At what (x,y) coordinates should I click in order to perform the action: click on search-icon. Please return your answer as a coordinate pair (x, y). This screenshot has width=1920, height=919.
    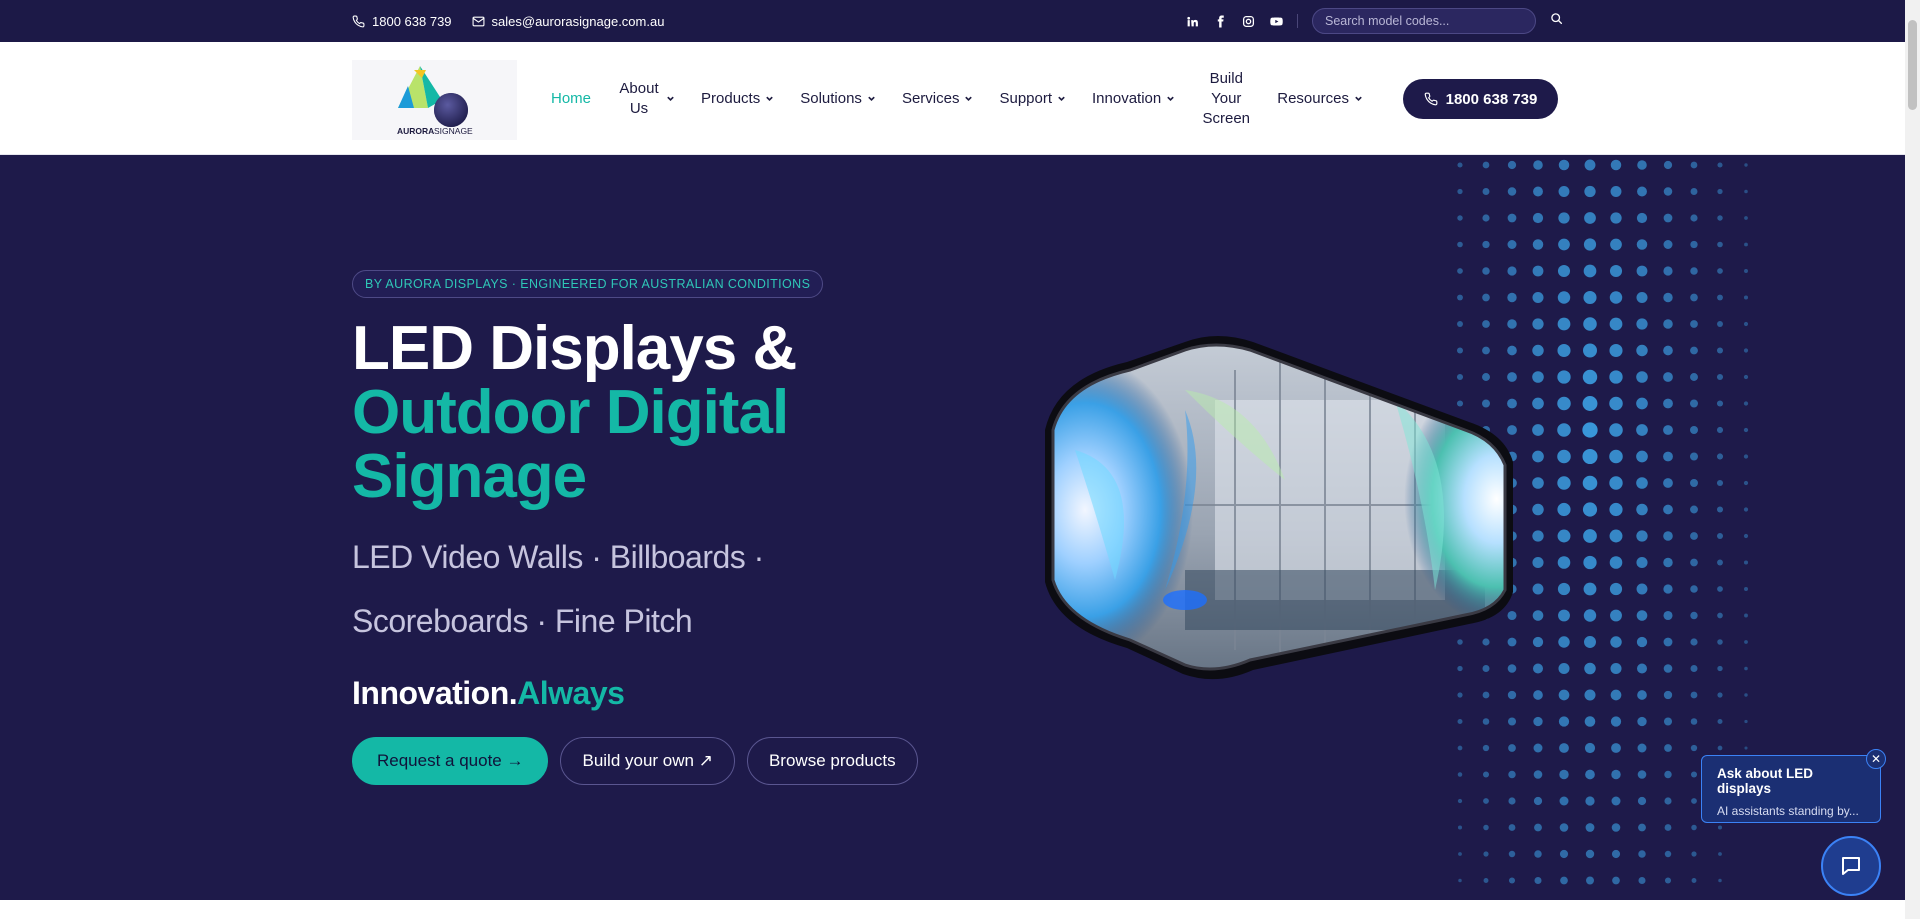
    Looking at the image, I should click on (1556, 21).